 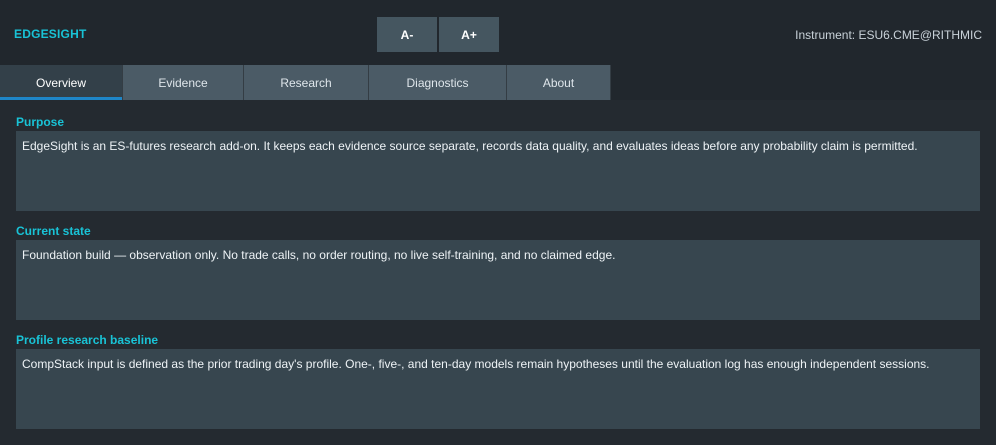 What do you see at coordinates (559, 82) in the screenshot?
I see `tab-about: About` at bounding box center [559, 82].